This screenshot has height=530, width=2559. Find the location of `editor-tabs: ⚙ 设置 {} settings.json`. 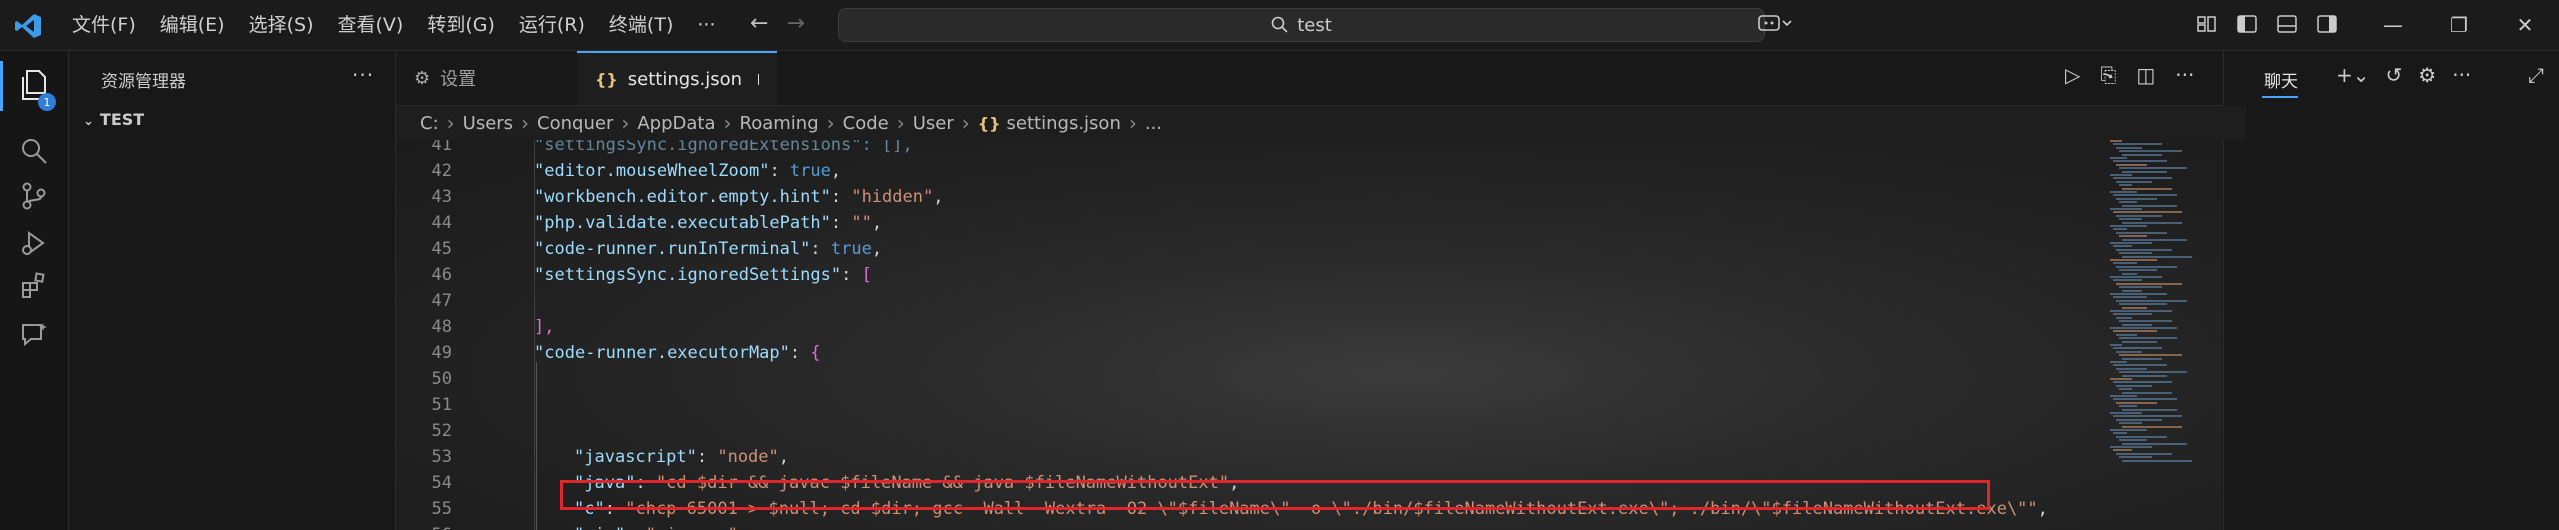

editor-tabs: ⚙ 设置 {} settings.json is located at coordinates (1309, 78).